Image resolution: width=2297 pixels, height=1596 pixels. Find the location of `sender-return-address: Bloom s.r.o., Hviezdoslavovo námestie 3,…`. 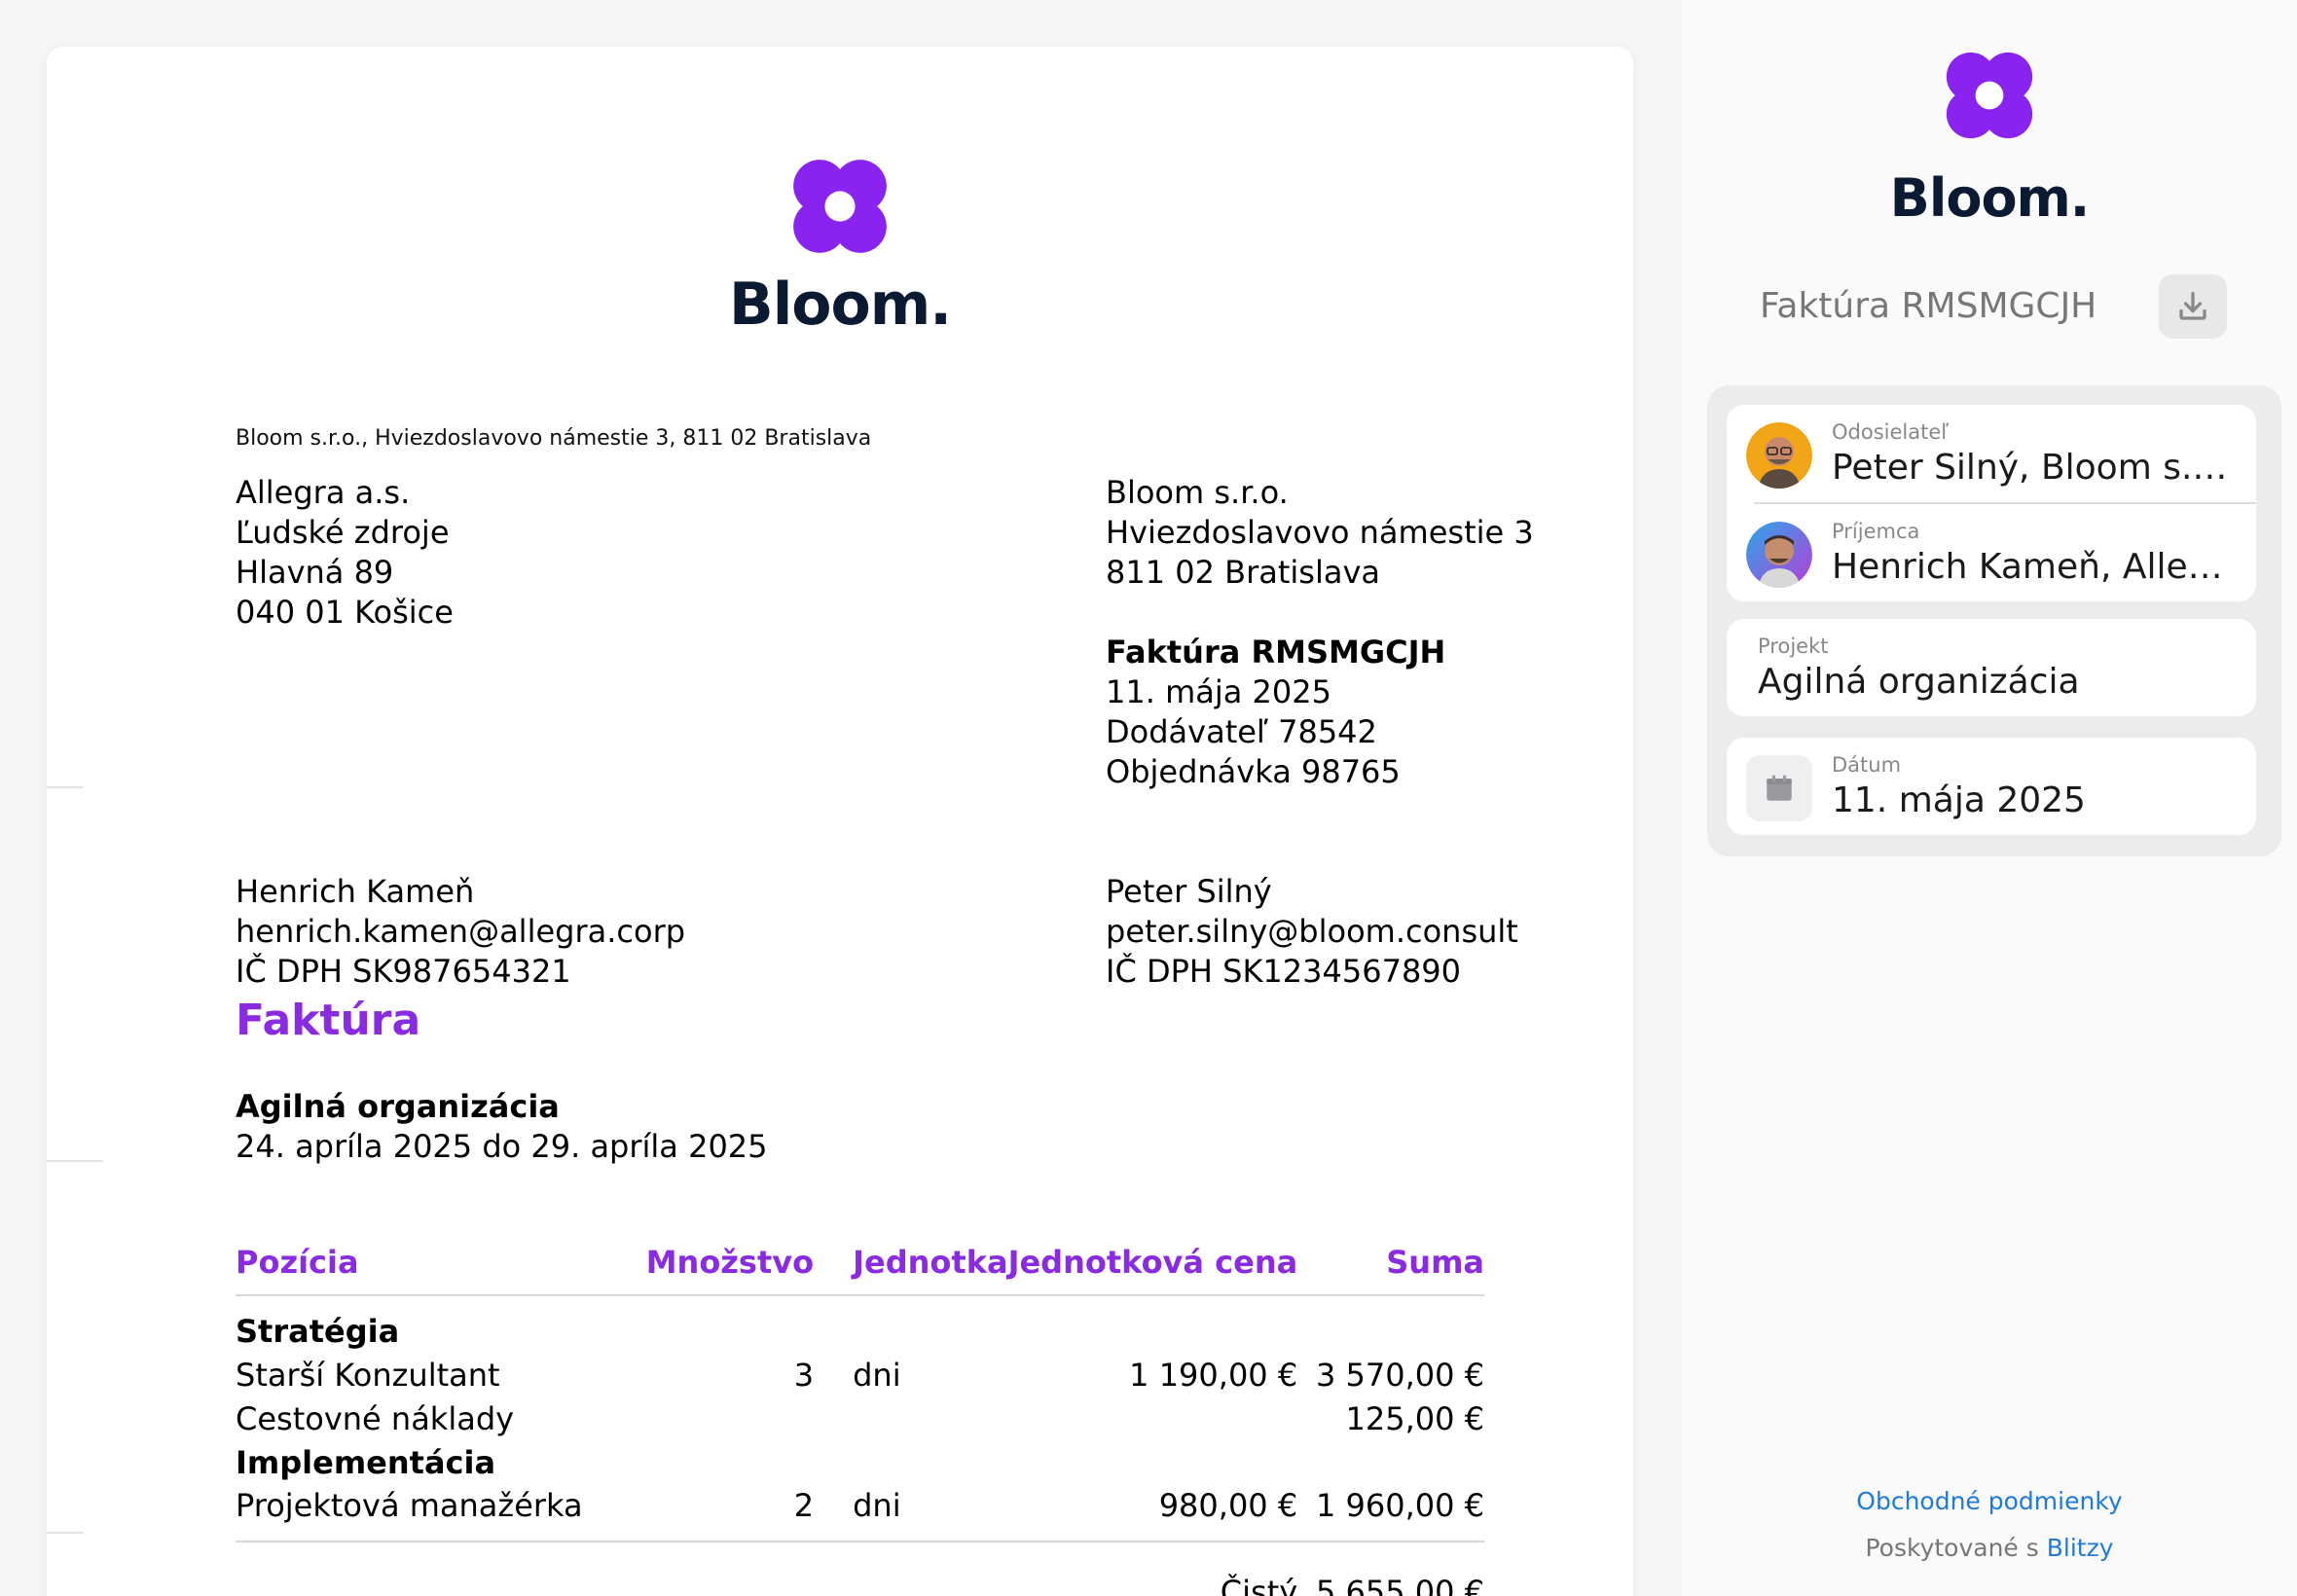

sender-return-address: Bloom s.r.o., Hviezdoslavovo námestie 3,… is located at coordinates (554, 438).